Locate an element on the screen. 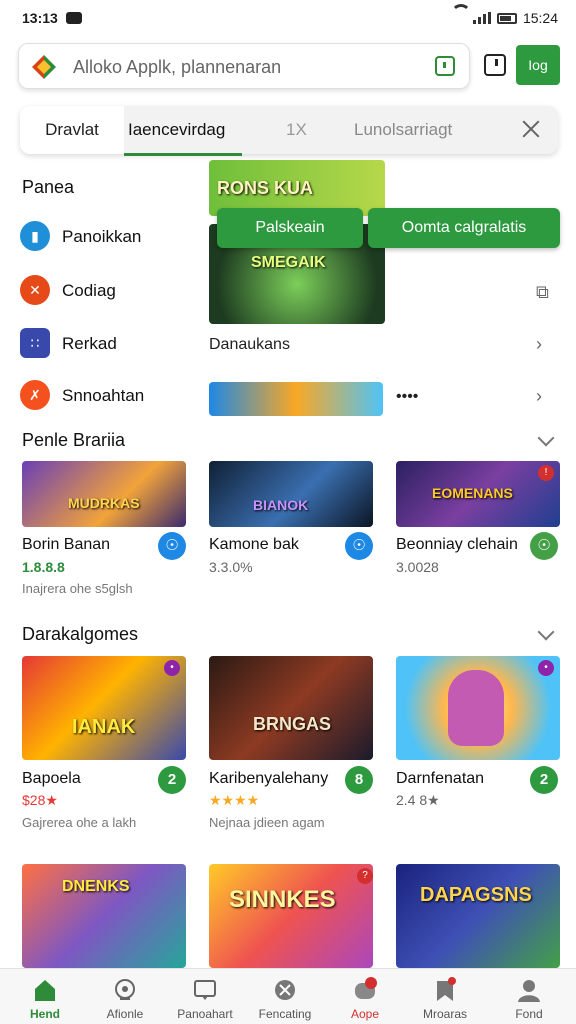 The image size is (576, 1024). nav-item-notifications: Afionle is located at coordinates (125, 997).